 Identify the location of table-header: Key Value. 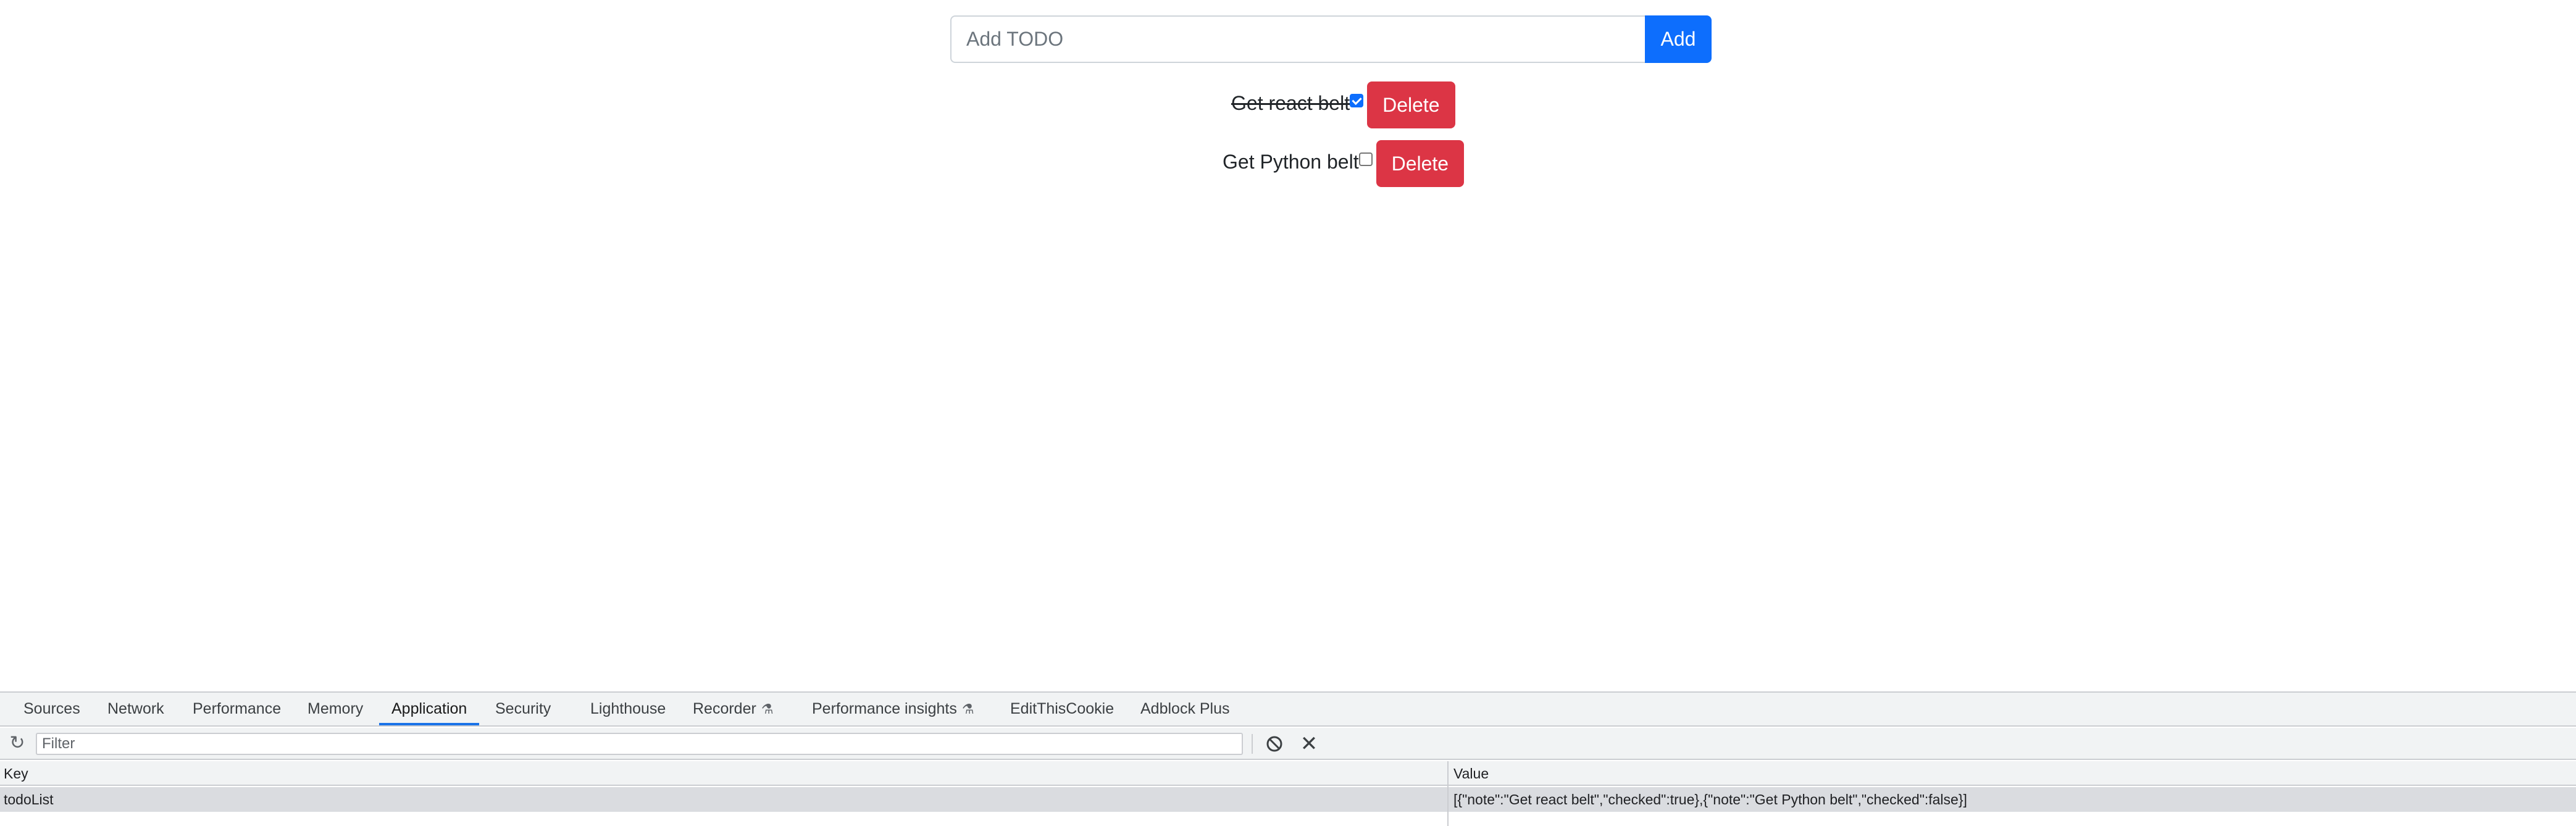
(1288, 773).